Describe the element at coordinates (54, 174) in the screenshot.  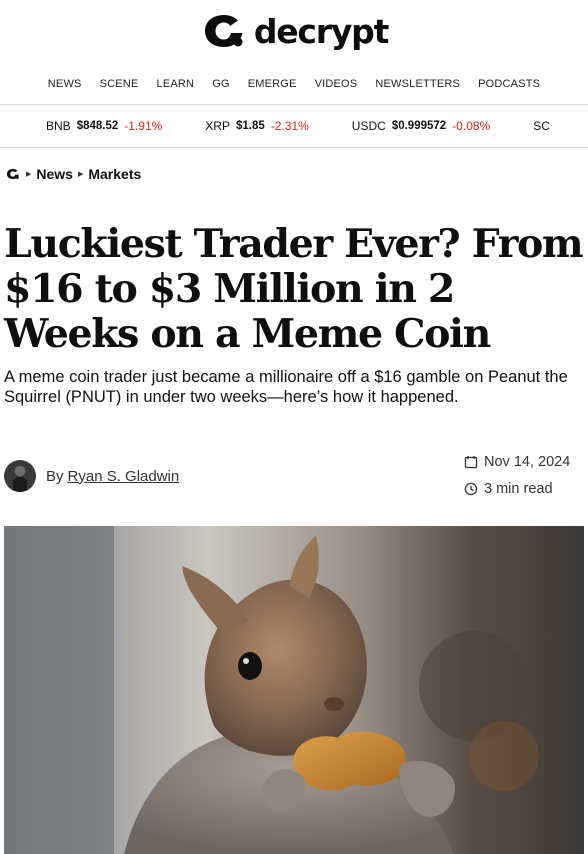
I see `breadcrumb-news: News` at that location.